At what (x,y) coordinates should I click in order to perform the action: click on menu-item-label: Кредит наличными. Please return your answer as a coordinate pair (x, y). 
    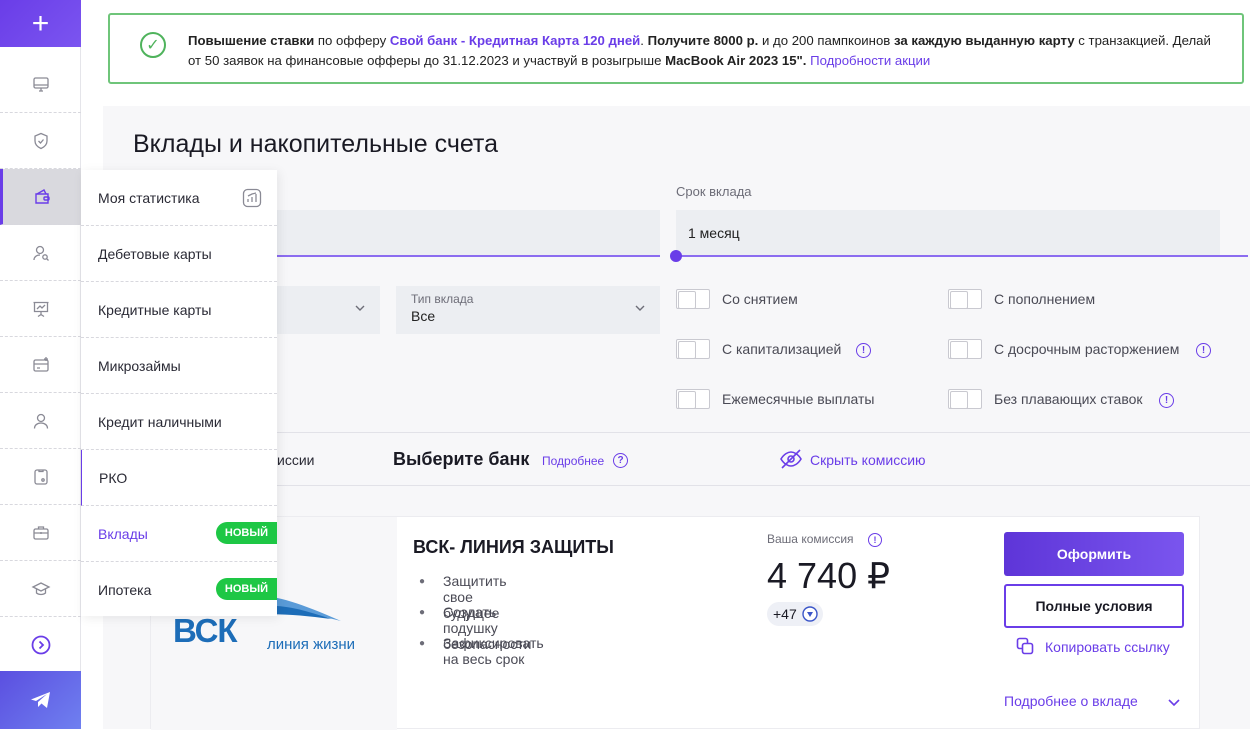
    Looking at the image, I should click on (160, 421).